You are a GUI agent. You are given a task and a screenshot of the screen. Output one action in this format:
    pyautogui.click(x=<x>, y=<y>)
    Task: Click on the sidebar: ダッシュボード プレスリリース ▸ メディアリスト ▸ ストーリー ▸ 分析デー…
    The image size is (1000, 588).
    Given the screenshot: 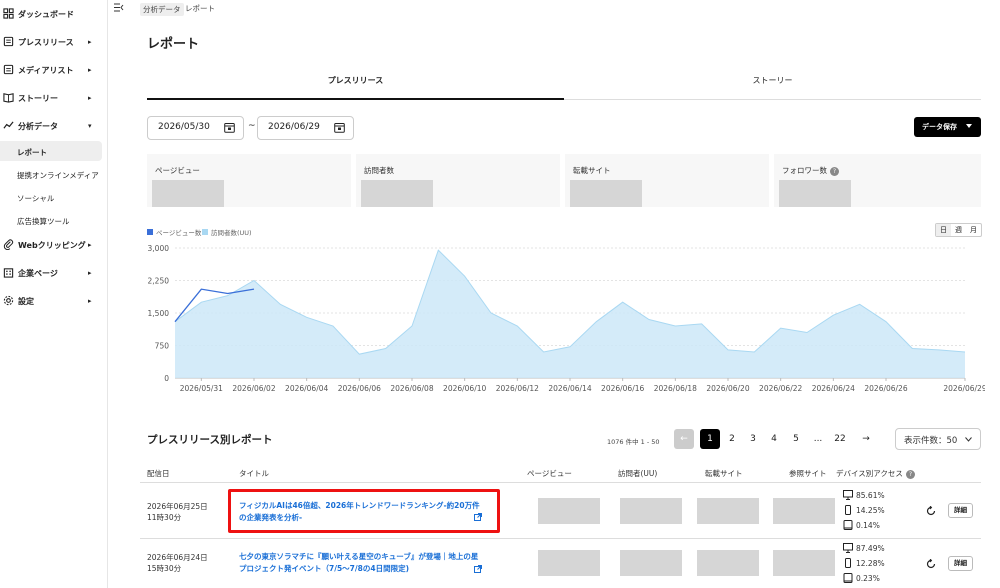 What is the action you would take?
    pyautogui.click(x=54, y=294)
    